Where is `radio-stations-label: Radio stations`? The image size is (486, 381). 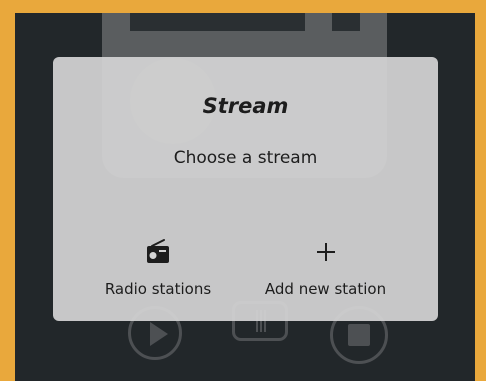
radio-stations-label: Radio stations is located at coordinates (158, 289).